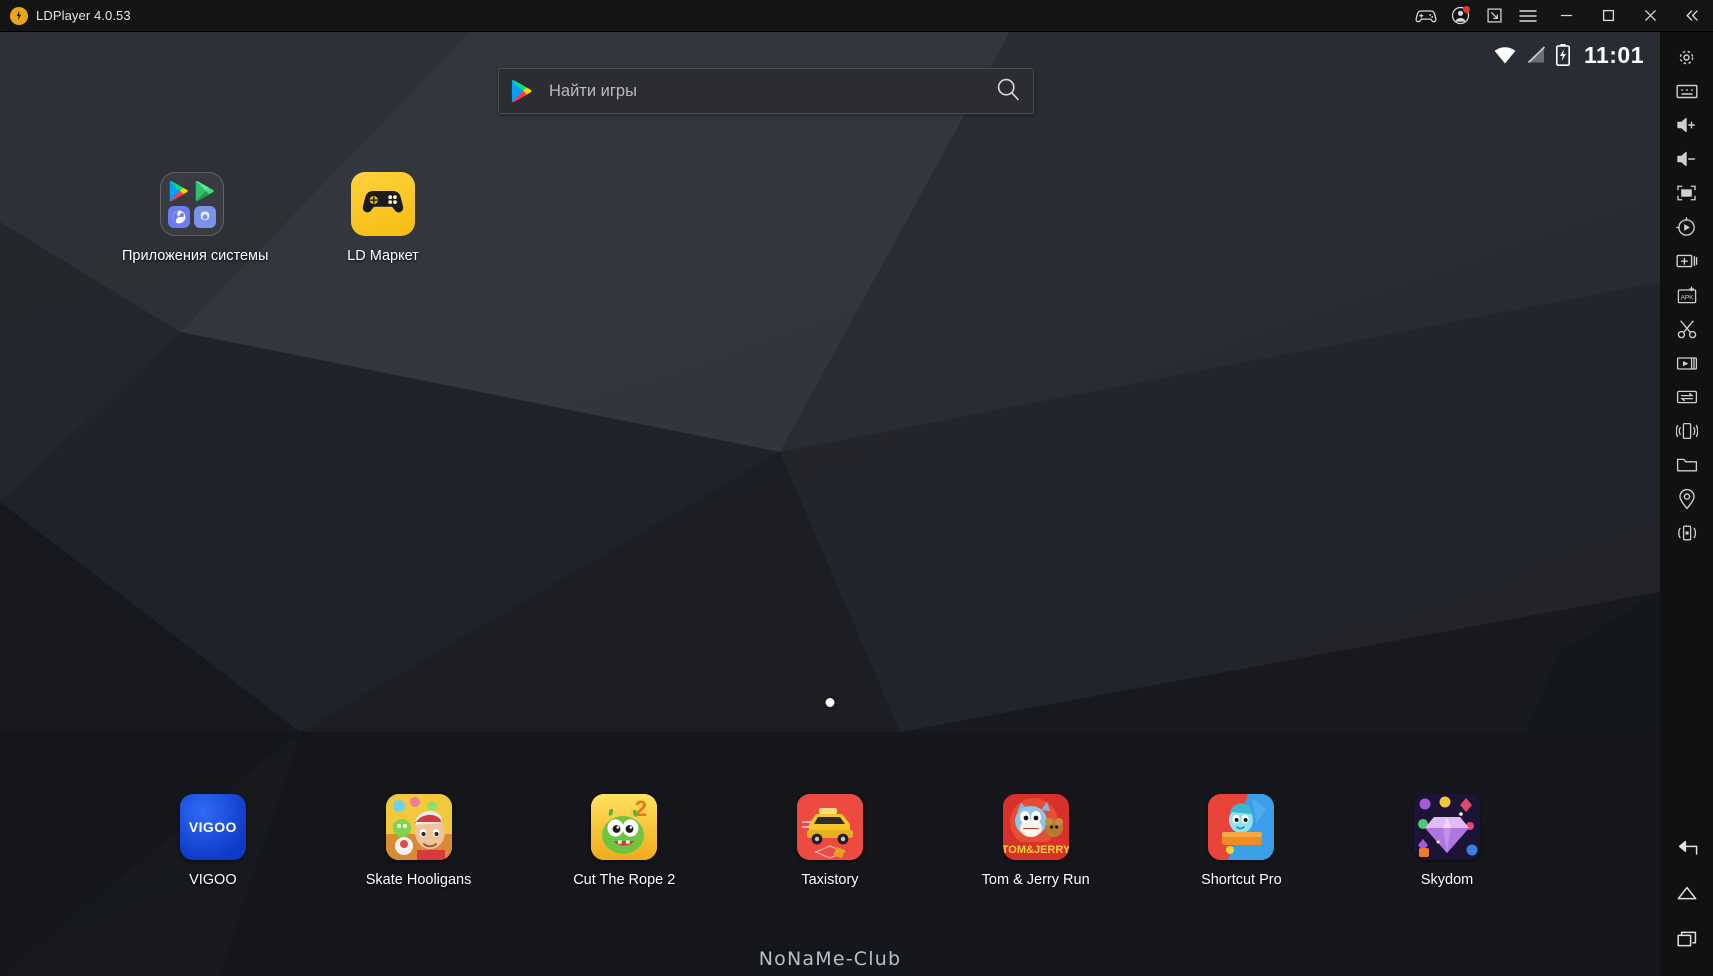 The width and height of the screenshot is (1713, 976). What do you see at coordinates (1686, 397) in the screenshot?
I see `sync-icon` at bounding box center [1686, 397].